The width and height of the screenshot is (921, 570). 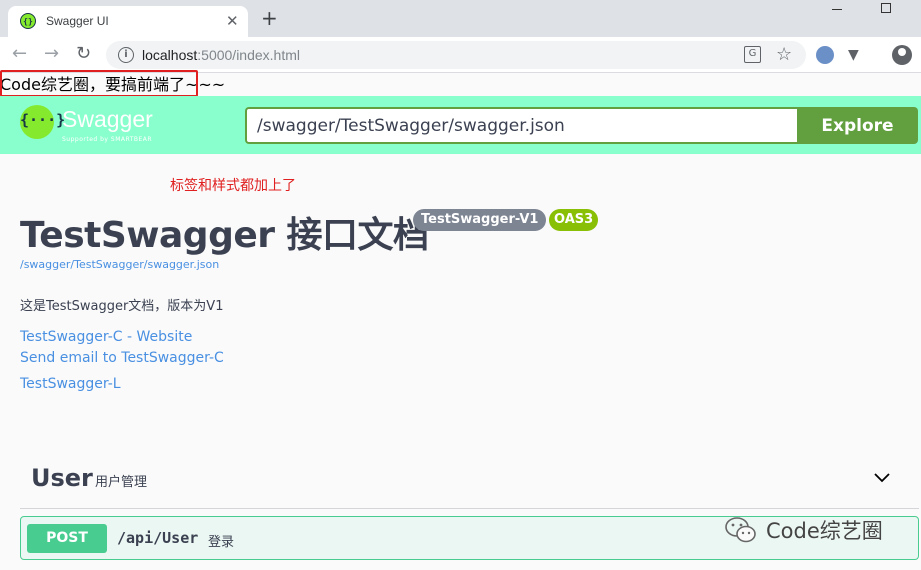 What do you see at coordinates (224, 235) in the screenshot?
I see `api-title: TestSwagger 接口文档` at bounding box center [224, 235].